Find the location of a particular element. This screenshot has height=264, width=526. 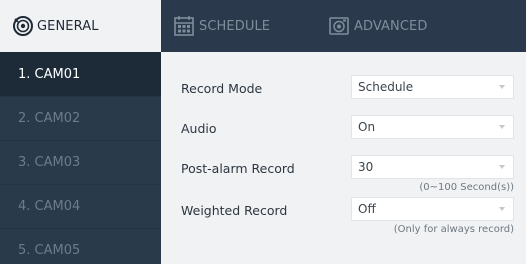

camera-item-label: 3. CAM03 is located at coordinates (49, 162).